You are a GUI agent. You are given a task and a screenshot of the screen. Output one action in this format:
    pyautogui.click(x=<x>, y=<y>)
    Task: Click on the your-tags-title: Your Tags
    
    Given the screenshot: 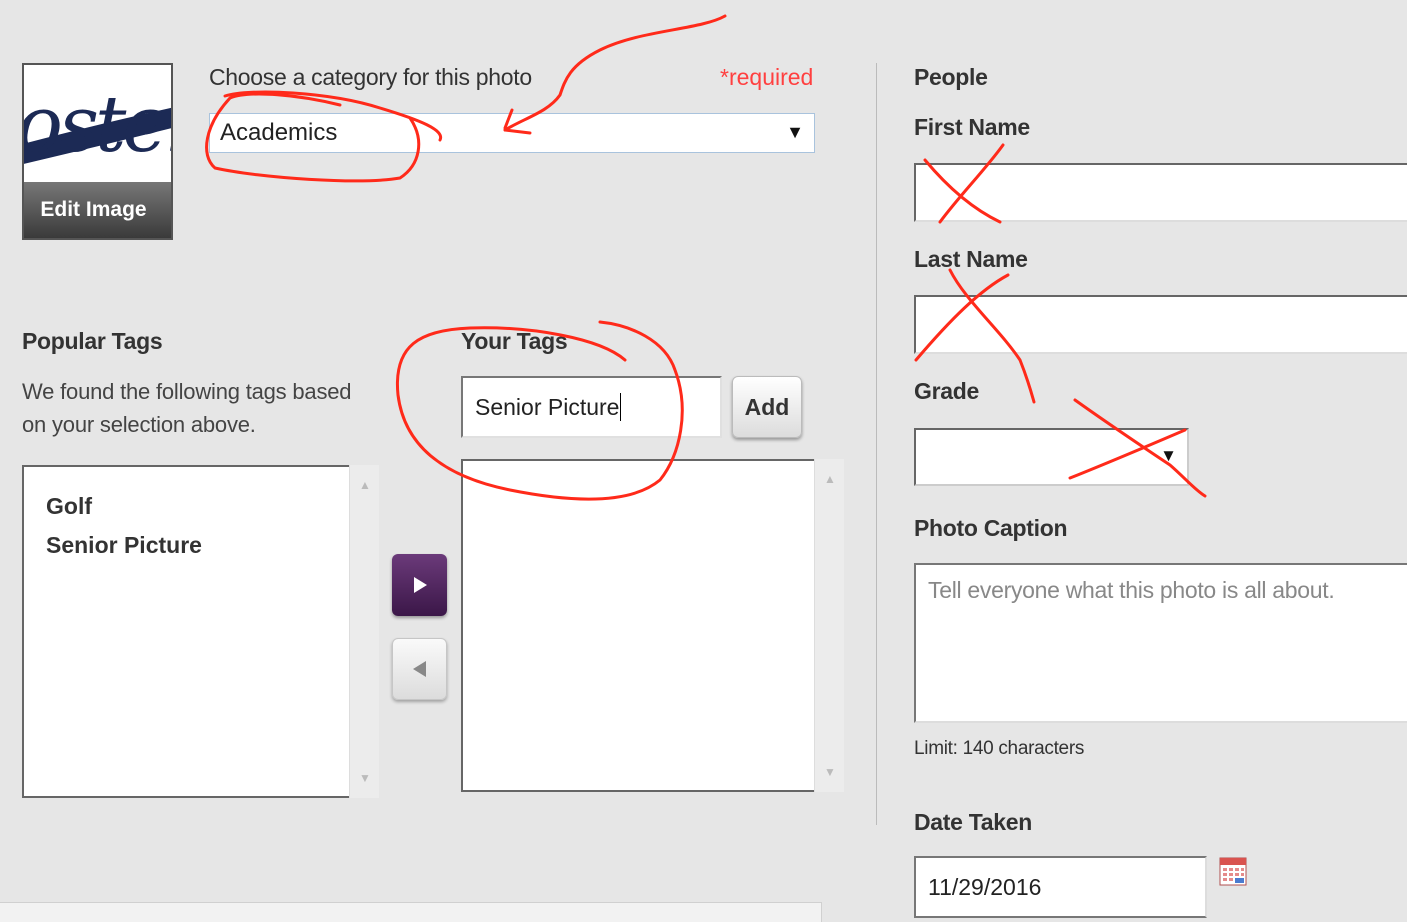 What is the action you would take?
    pyautogui.click(x=514, y=341)
    